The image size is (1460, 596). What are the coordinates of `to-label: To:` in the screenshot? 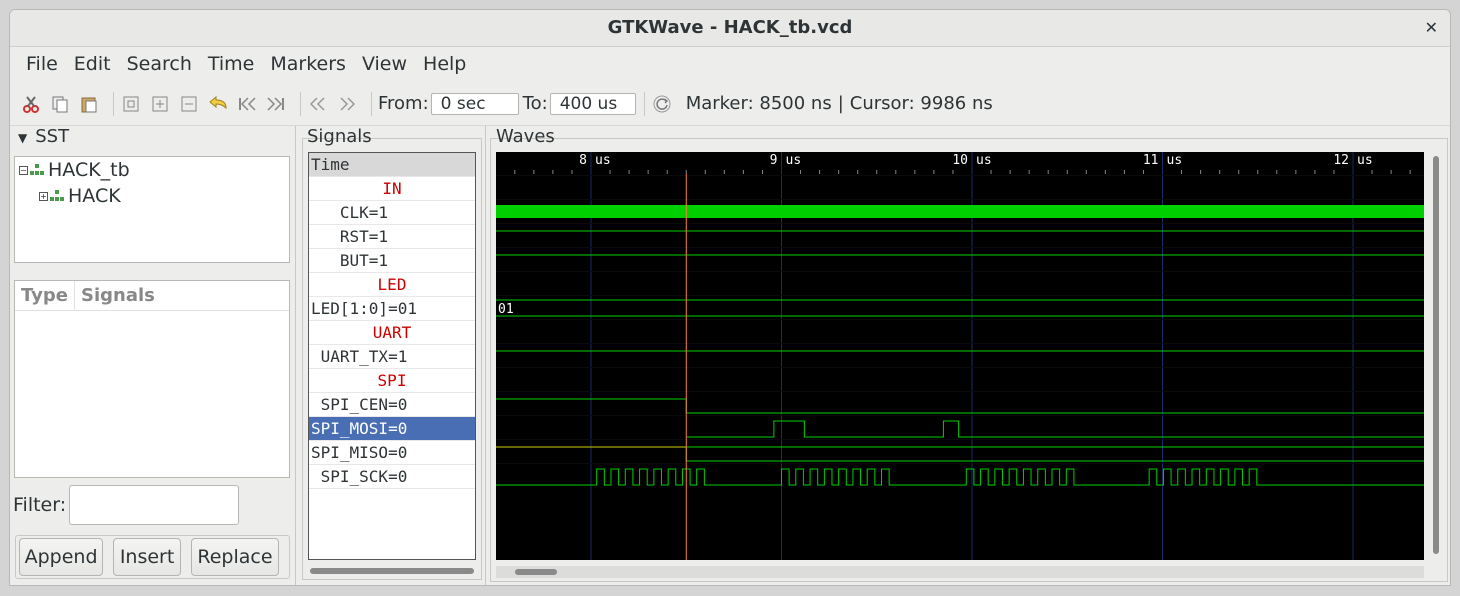 It's located at (535, 103).